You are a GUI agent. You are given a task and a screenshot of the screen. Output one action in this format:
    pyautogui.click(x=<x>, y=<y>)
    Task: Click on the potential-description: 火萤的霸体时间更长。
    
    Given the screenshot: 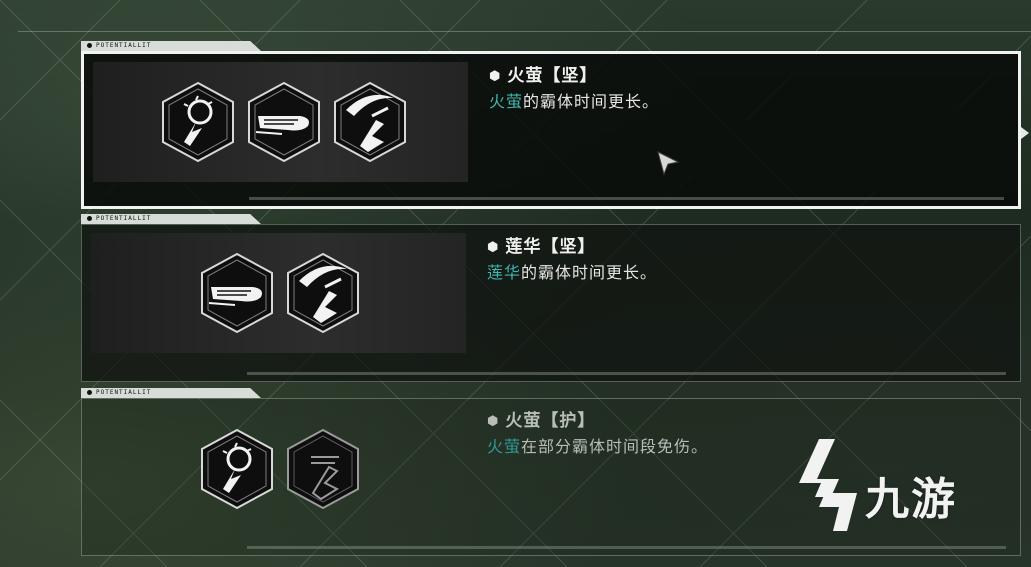 What is the action you would take?
    pyautogui.click(x=574, y=101)
    